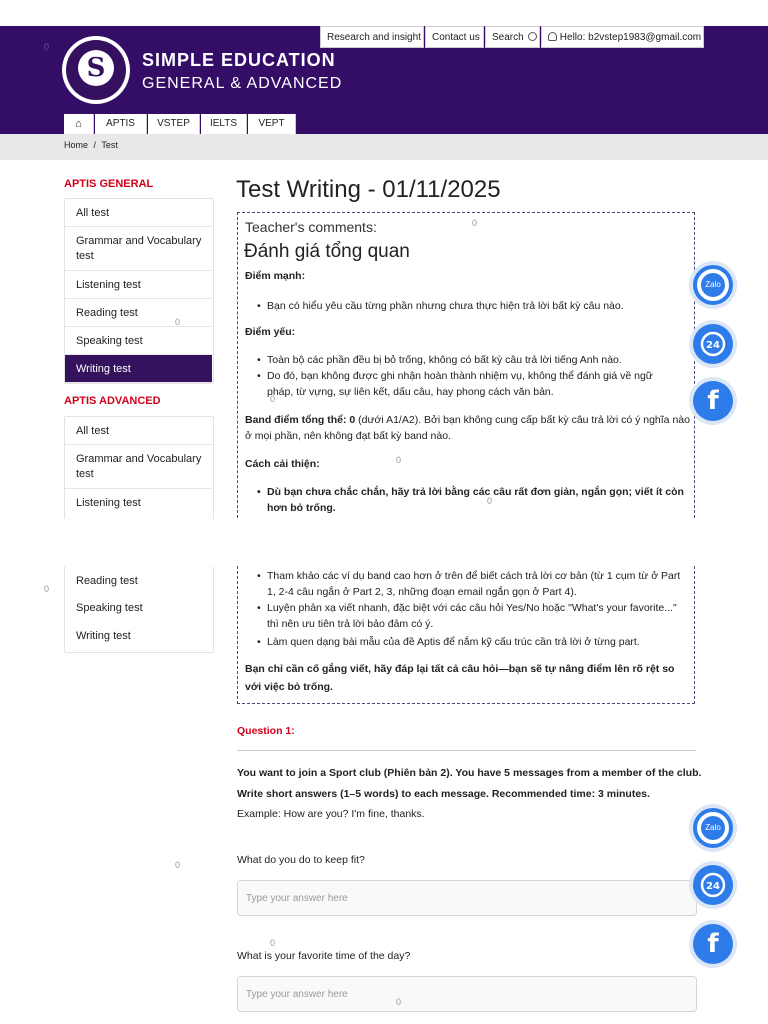 The image size is (768, 1024). Describe the element at coordinates (138, 213) in the screenshot. I see `sidebar-item-all-test: All test` at that location.